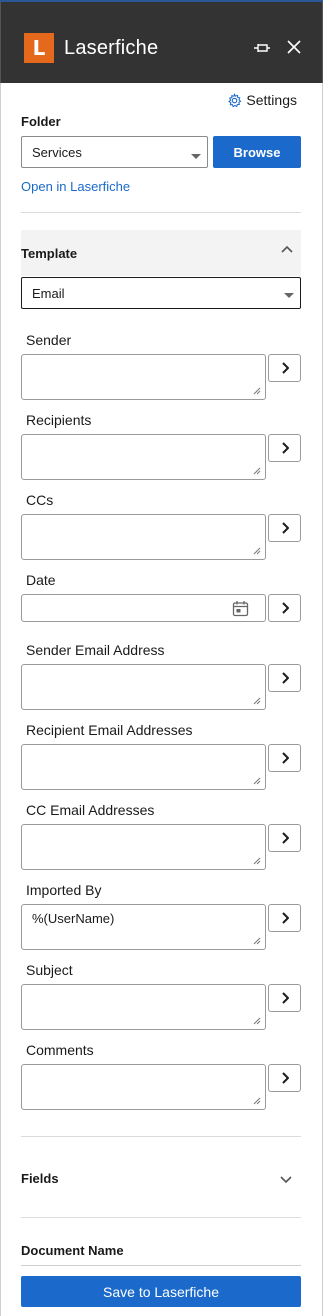  Describe the element at coordinates (73, 918) in the screenshot. I see `imported-by-value: %(UserName)` at that location.